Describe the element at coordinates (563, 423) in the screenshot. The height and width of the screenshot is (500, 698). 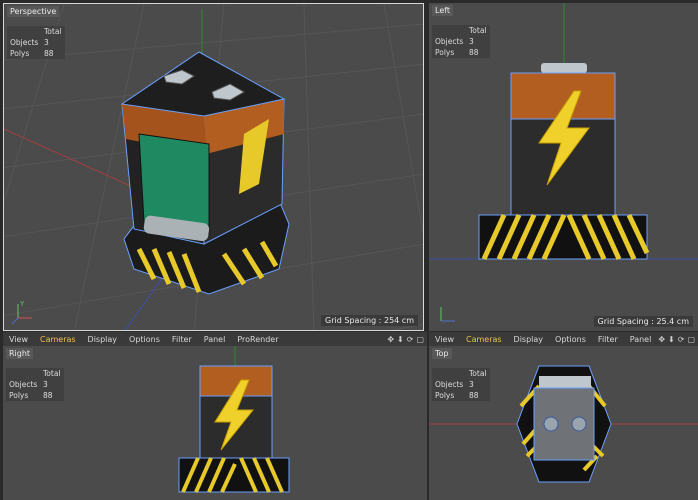
I see `viewport-top: Top Total Objects 3 Polys 88` at that location.